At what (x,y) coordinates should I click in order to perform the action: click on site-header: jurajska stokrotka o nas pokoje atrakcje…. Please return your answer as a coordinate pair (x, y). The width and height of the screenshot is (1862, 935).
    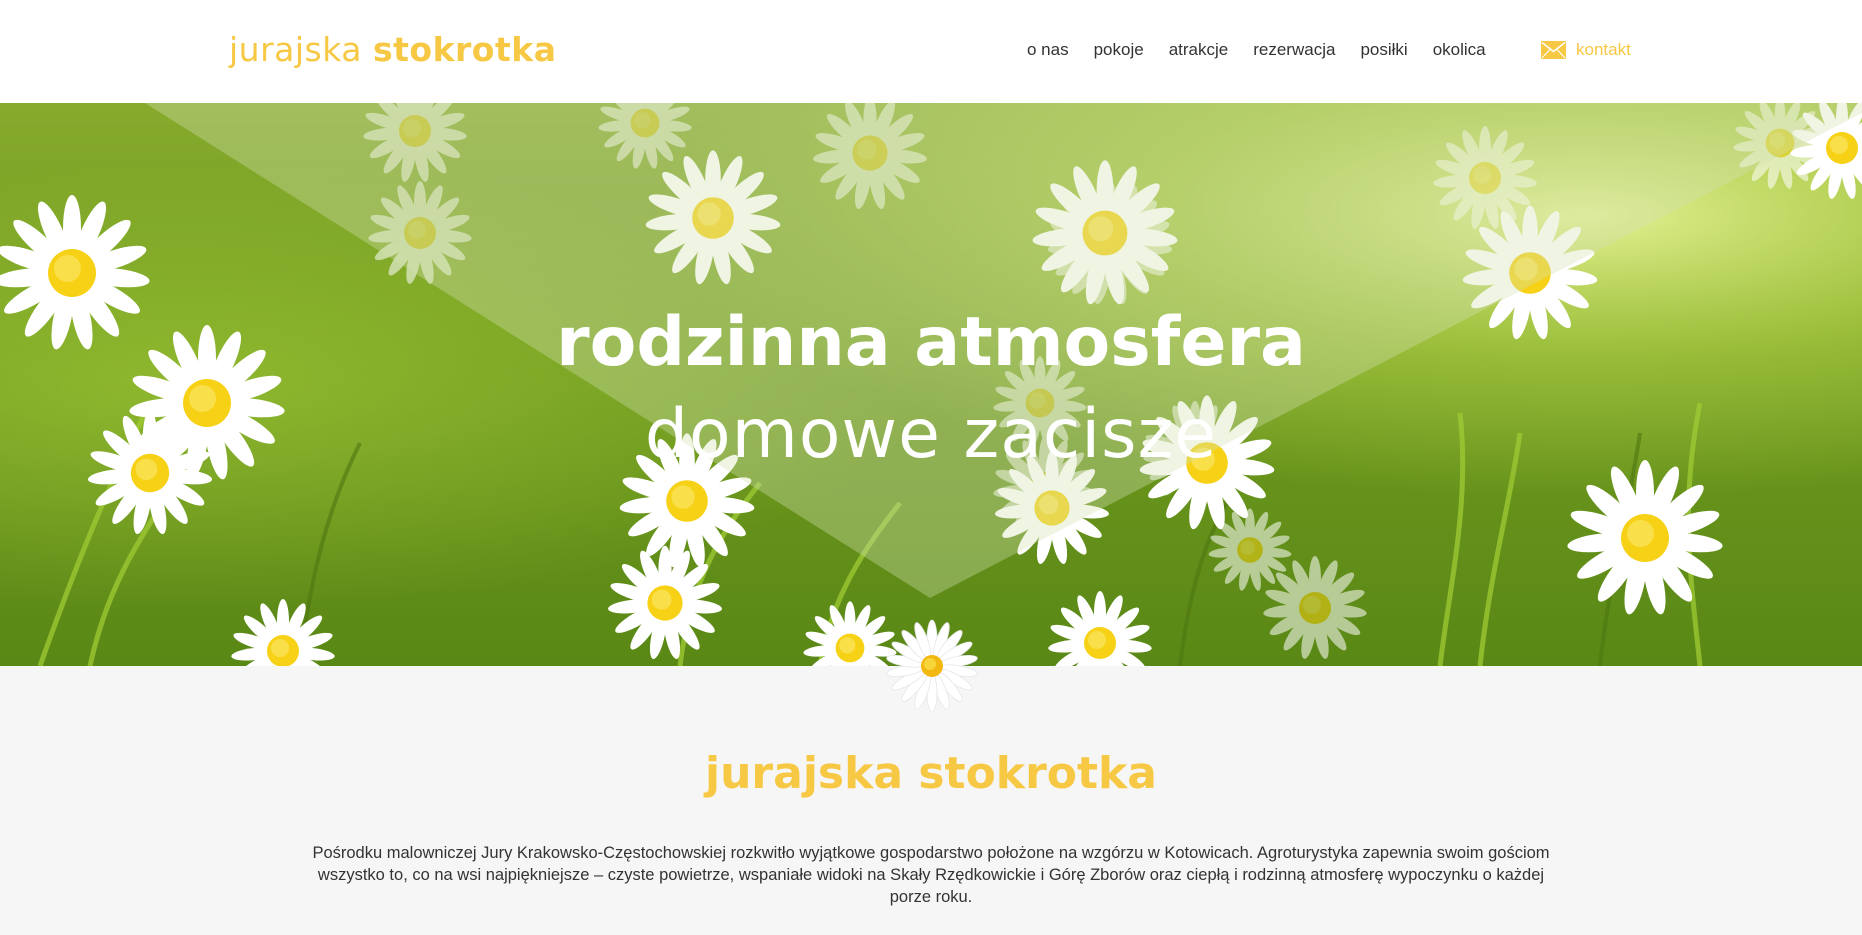
    Looking at the image, I should click on (931, 51).